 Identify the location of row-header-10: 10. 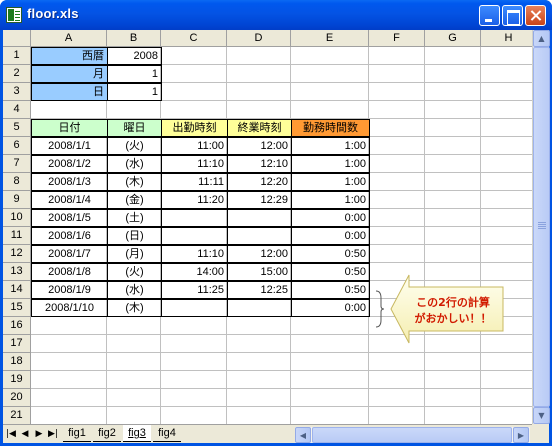
(17, 218).